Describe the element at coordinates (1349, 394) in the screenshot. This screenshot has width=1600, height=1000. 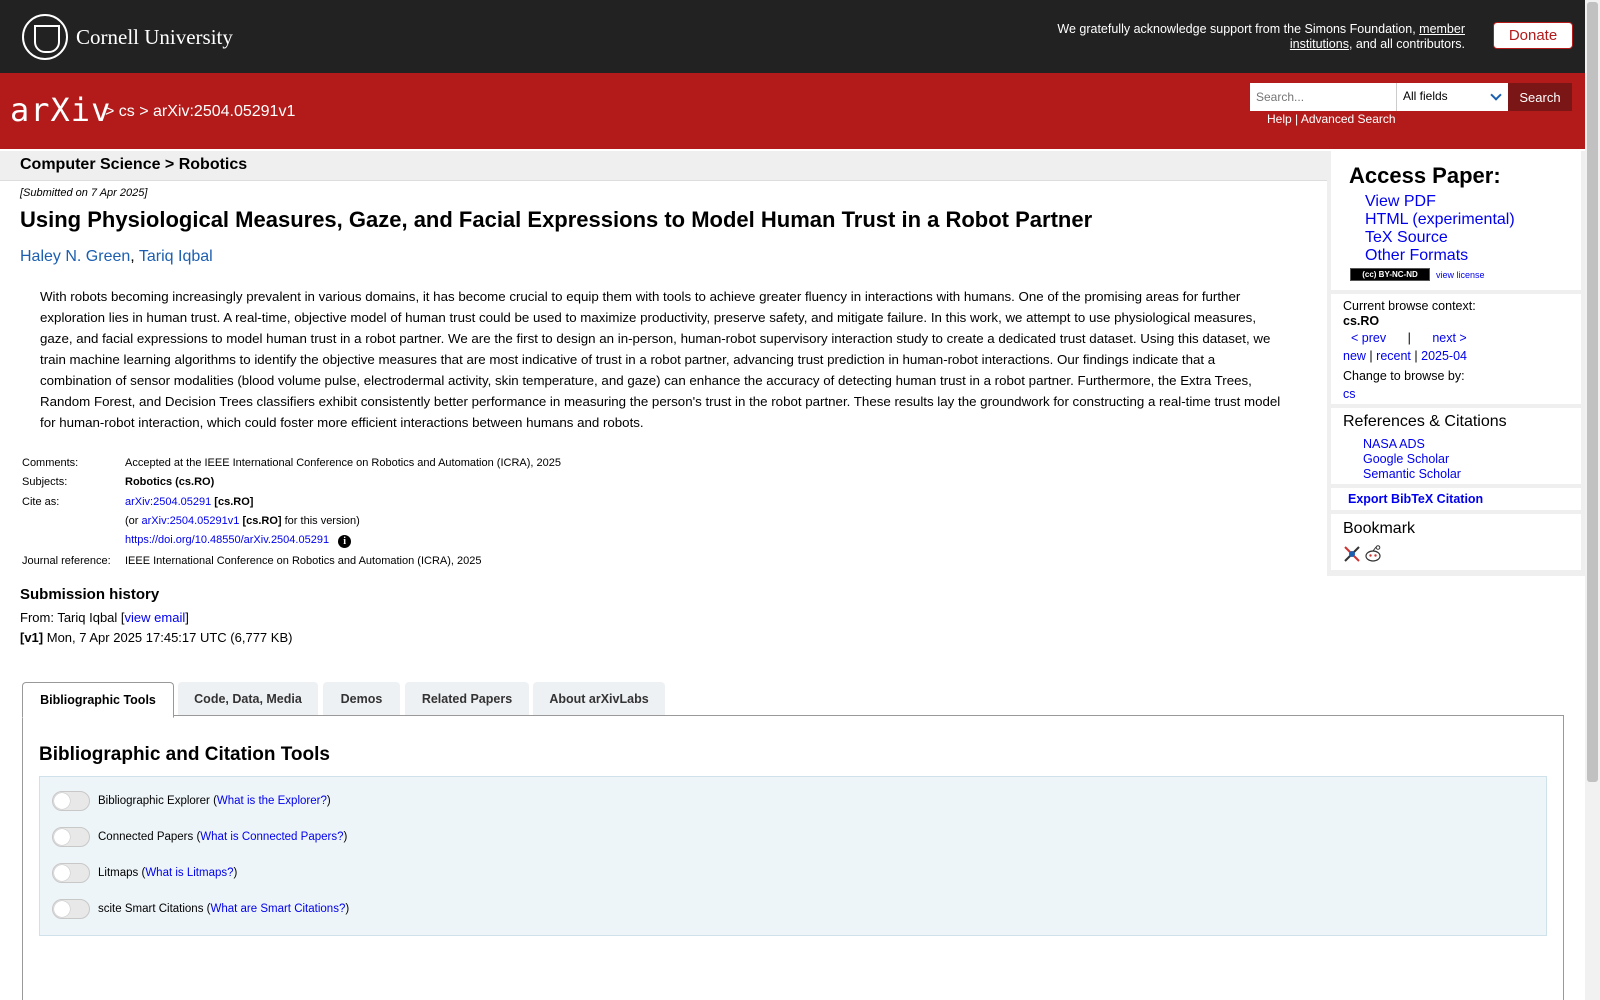
I see `browse-cs-link: cs` at that location.